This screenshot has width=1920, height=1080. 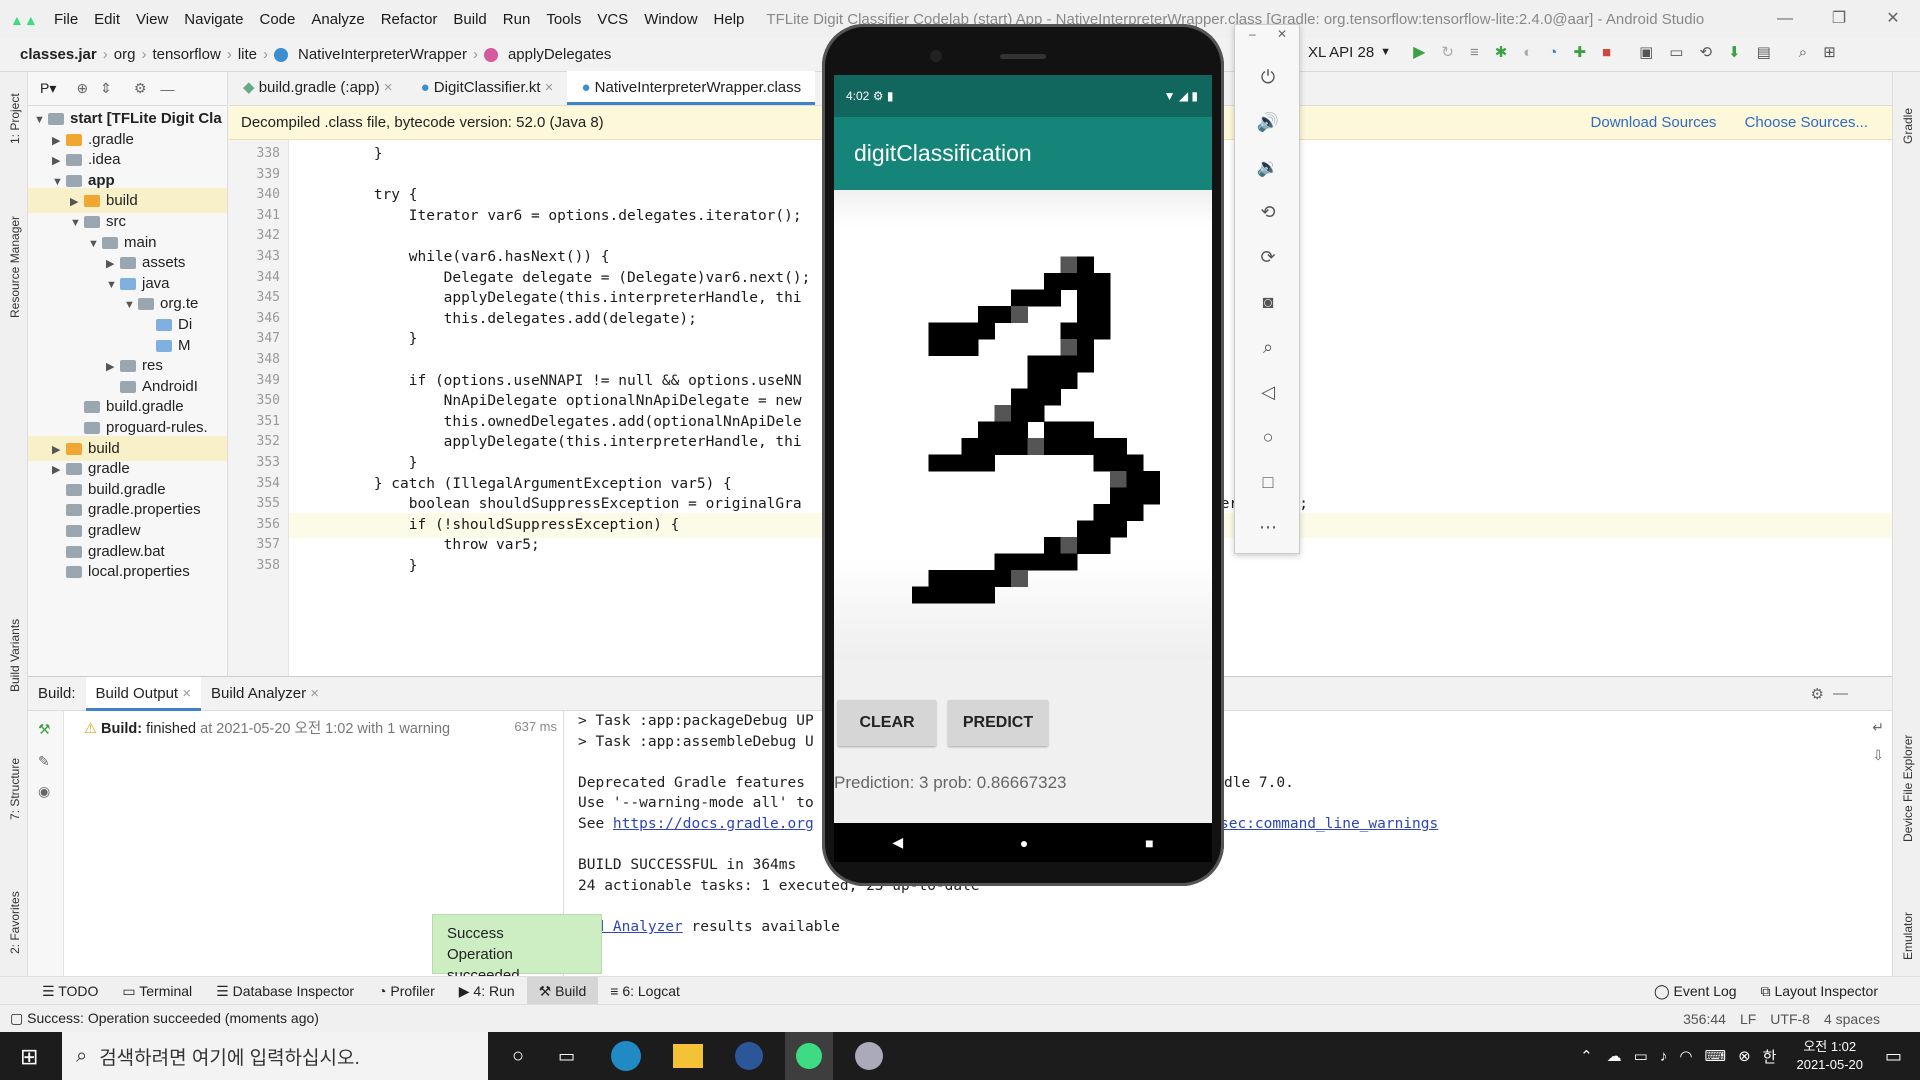 What do you see at coordinates (1419, 52) in the screenshot?
I see `run-icon: ▶` at bounding box center [1419, 52].